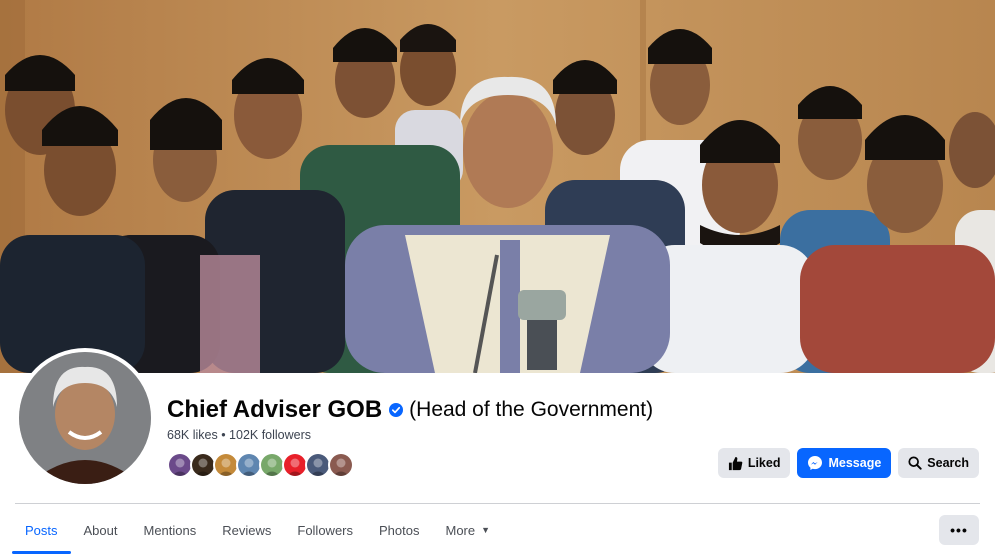 This screenshot has width=995, height=560. What do you see at coordinates (274, 410) in the screenshot?
I see `page-title: Chief Adviser GOB` at bounding box center [274, 410].